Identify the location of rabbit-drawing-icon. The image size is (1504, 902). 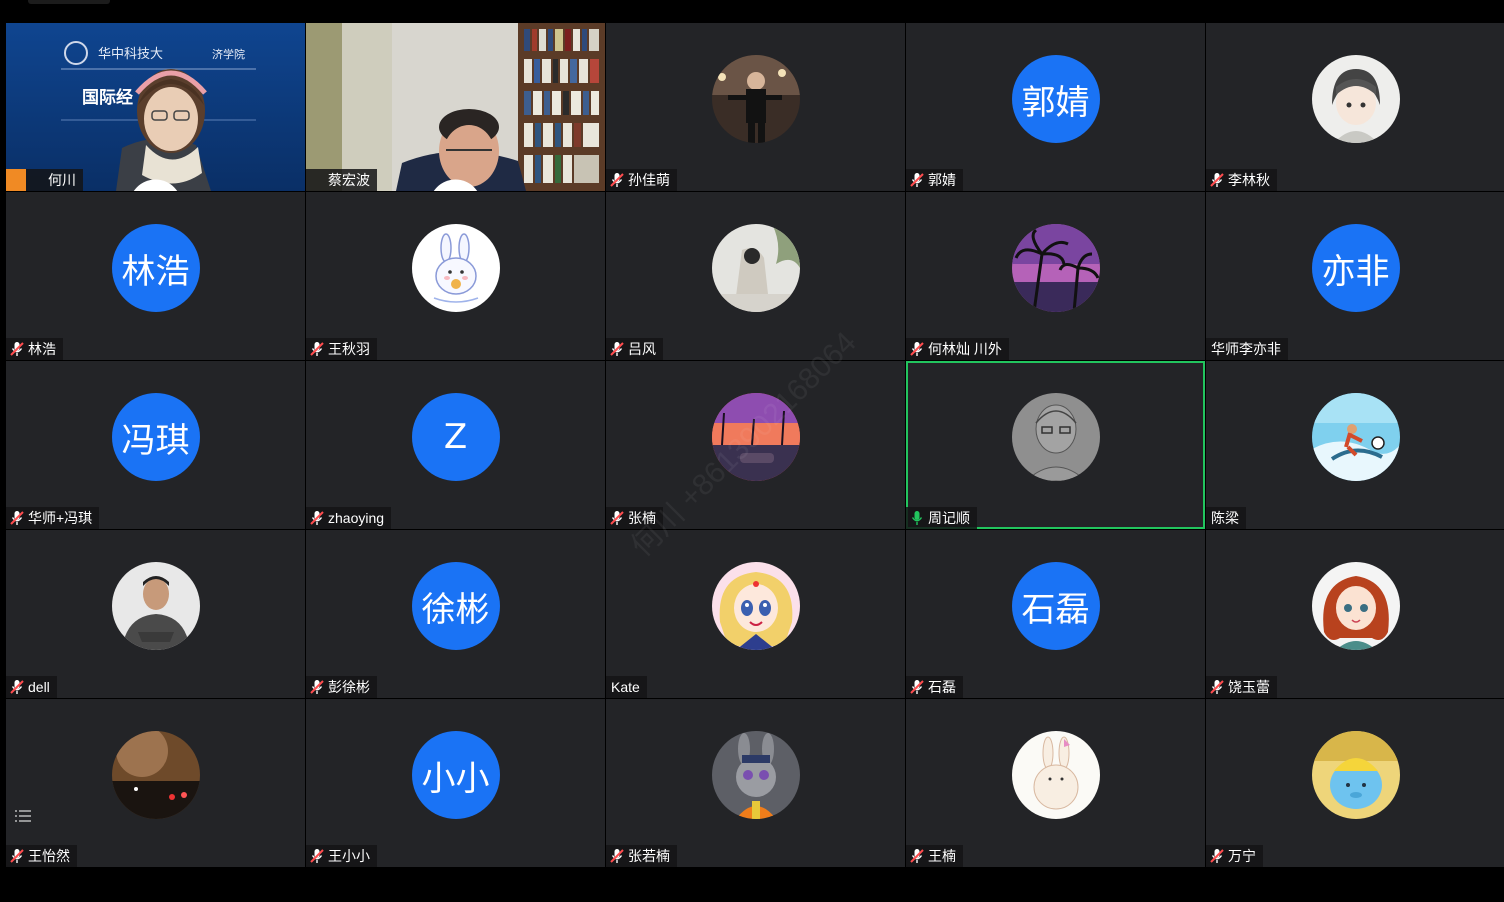
(1055, 775).